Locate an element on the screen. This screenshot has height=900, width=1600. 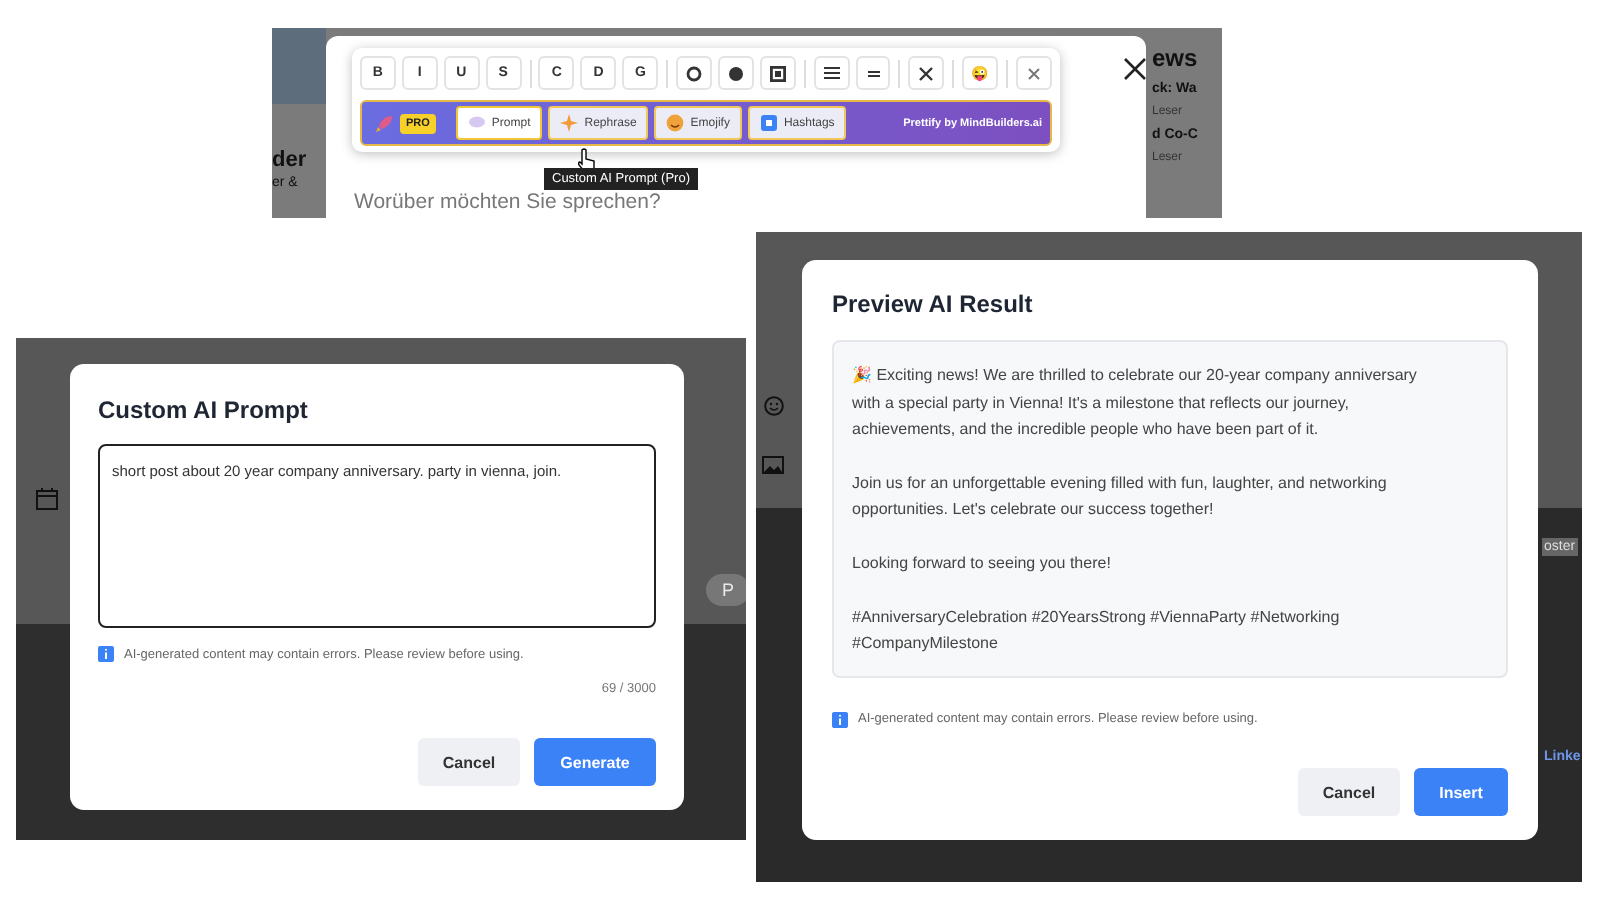
result-paragraph: 🎉 Exciting news! We are thrilled to celebrate our 20-year company anniversary with a special party in Vienna! It's a milestone that reflects our journey, achievements, and the incredible people who have been part of it. is located at coordinates (1135, 403).